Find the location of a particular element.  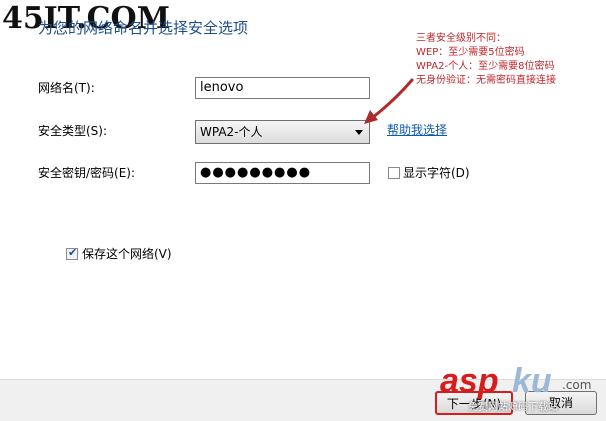

security-type-label: 安全类型(S): is located at coordinates (73, 131).